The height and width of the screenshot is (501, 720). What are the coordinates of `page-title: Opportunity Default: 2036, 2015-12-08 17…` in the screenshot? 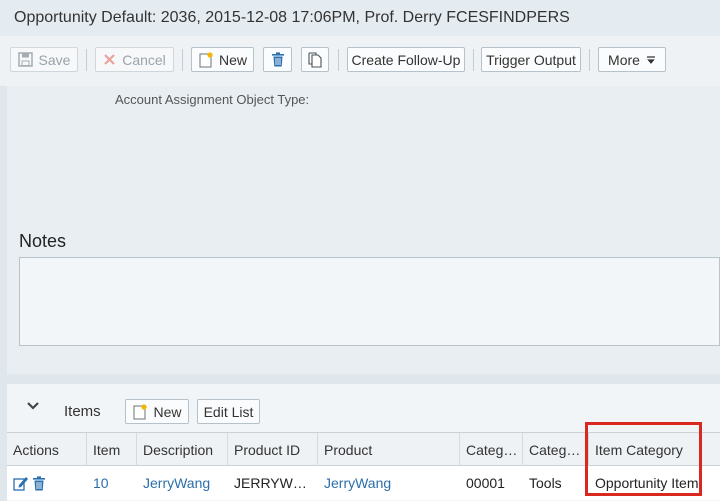 It's located at (292, 17).